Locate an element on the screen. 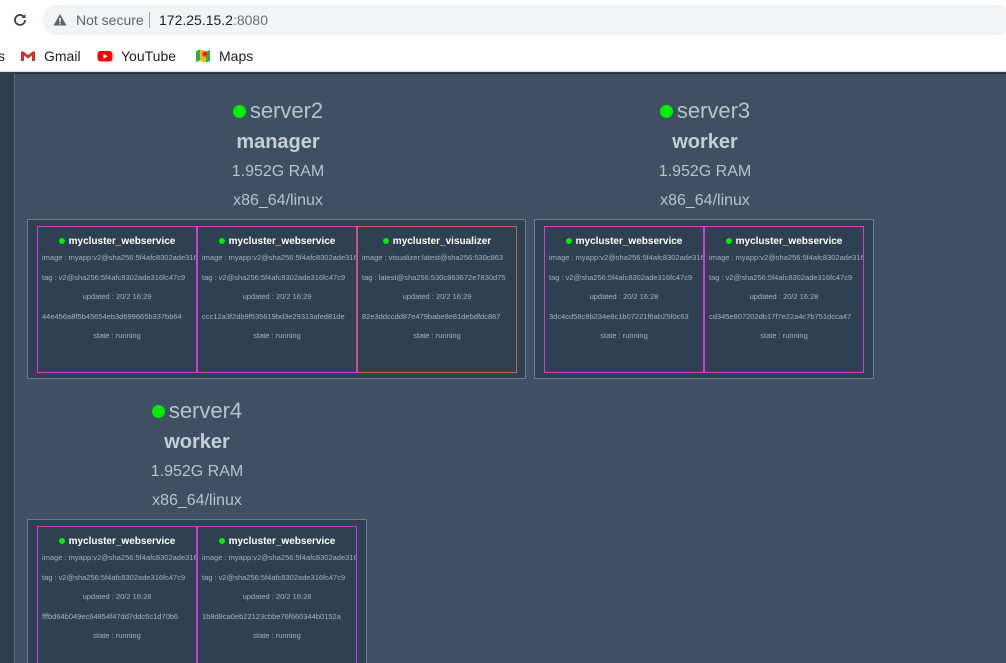  node-name: server3 is located at coordinates (705, 111).